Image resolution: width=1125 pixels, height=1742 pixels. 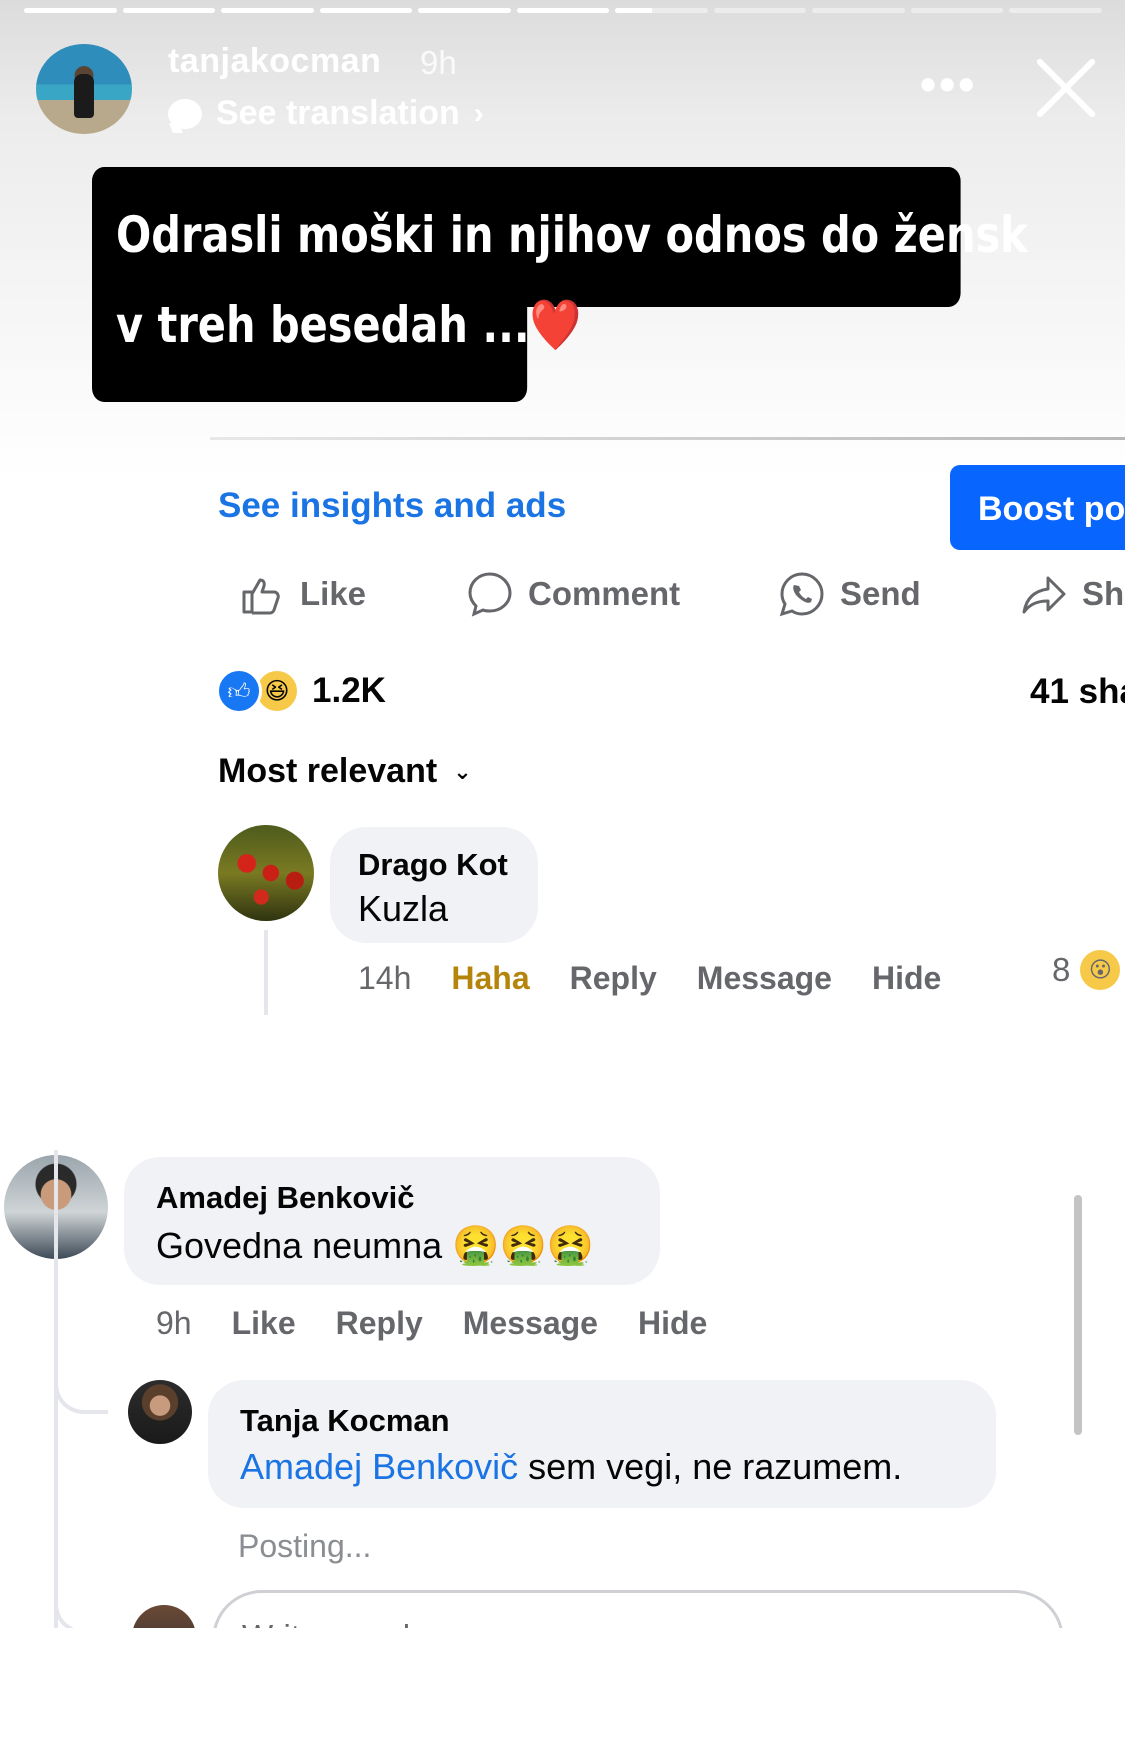 What do you see at coordinates (523, 1245) in the screenshot?
I see `vomiting-face-icon: 🤮🤮🤮` at bounding box center [523, 1245].